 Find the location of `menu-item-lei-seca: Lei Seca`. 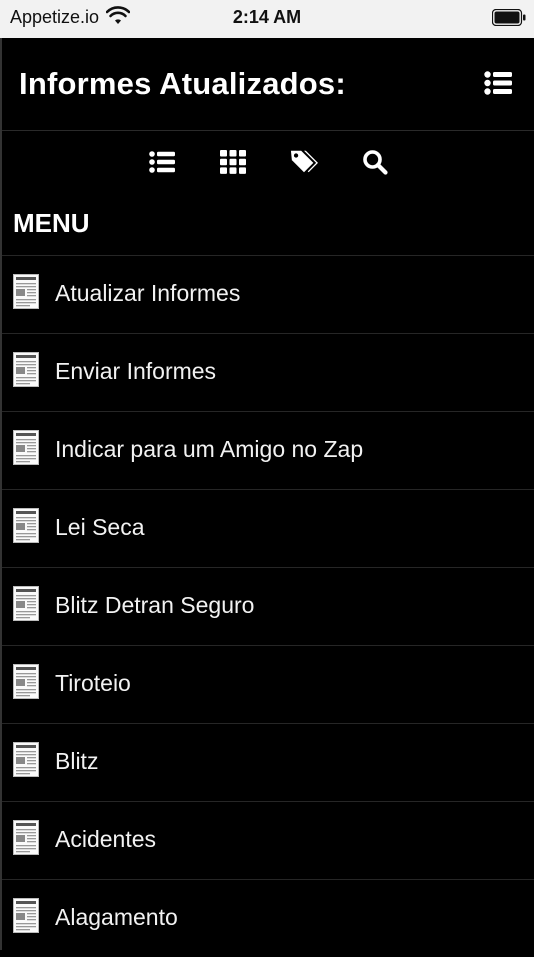

menu-item-lei-seca: Lei Seca is located at coordinates (268, 528).